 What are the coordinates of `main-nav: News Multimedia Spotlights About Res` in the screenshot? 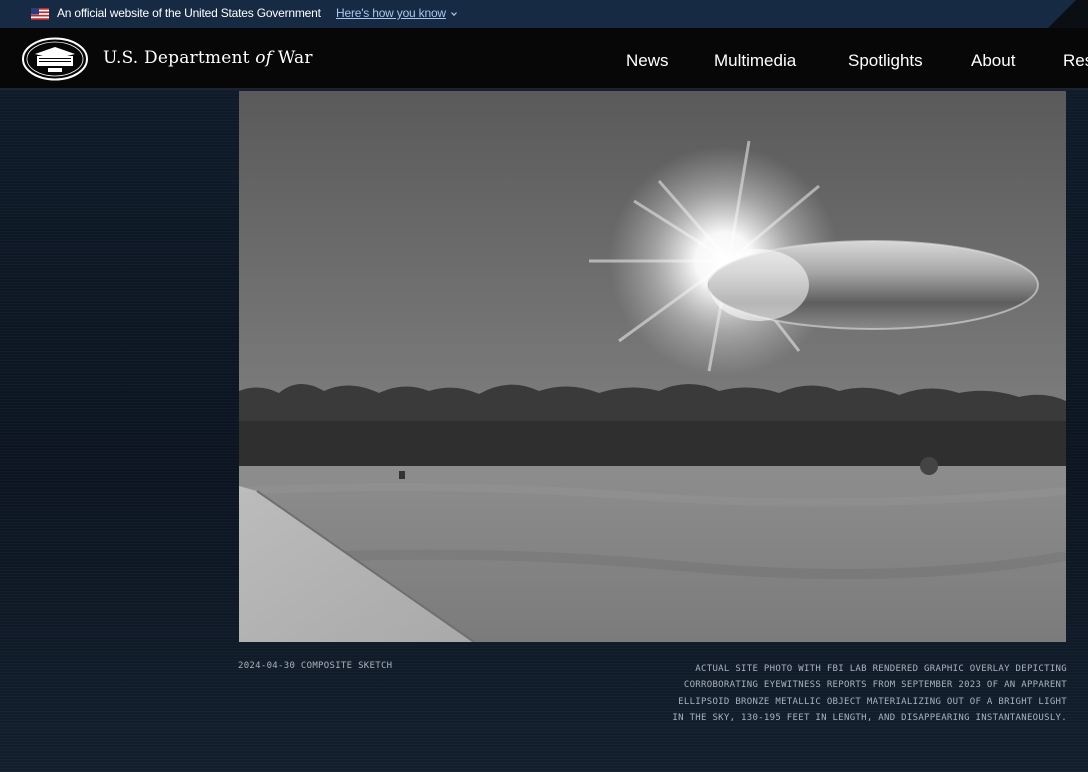 It's located at (544, 61).